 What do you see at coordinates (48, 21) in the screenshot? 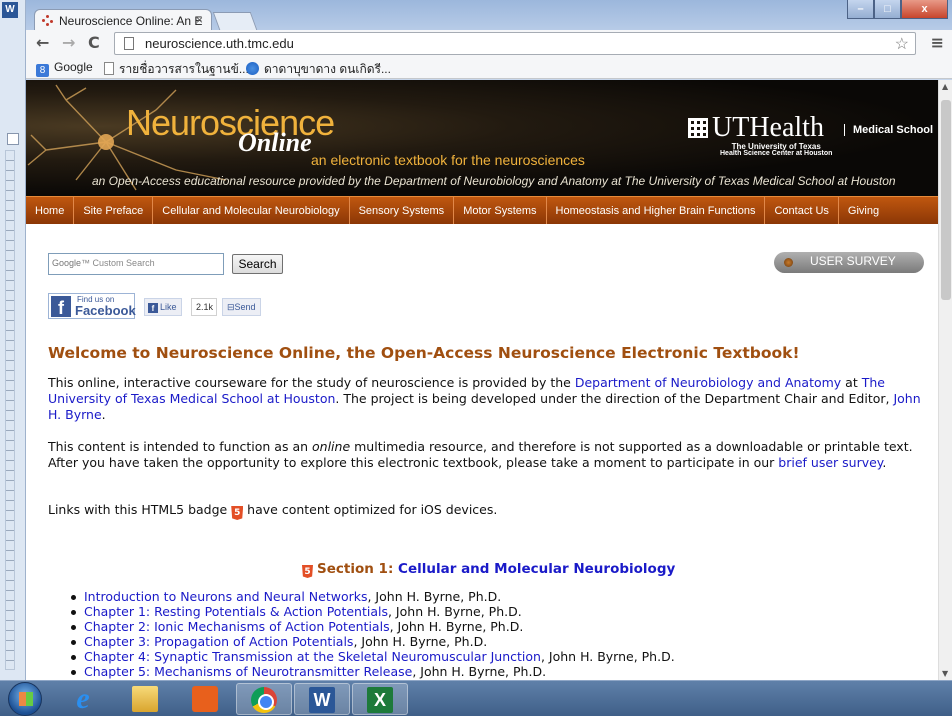
I see `neuron-favicon-icon` at bounding box center [48, 21].